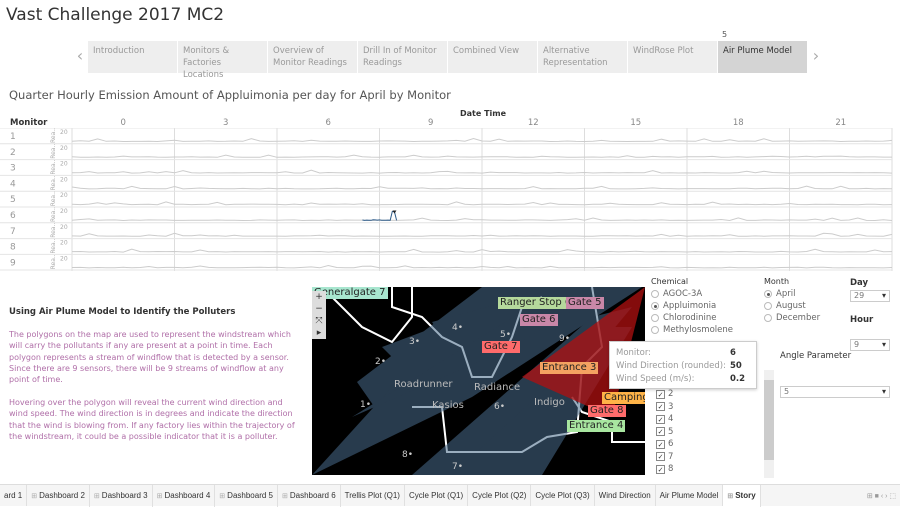 The height and width of the screenshot is (507, 900). Describe the element at coordinates (564, 339) in the screenshot. I see `monitor-marker: 9•` at that location.